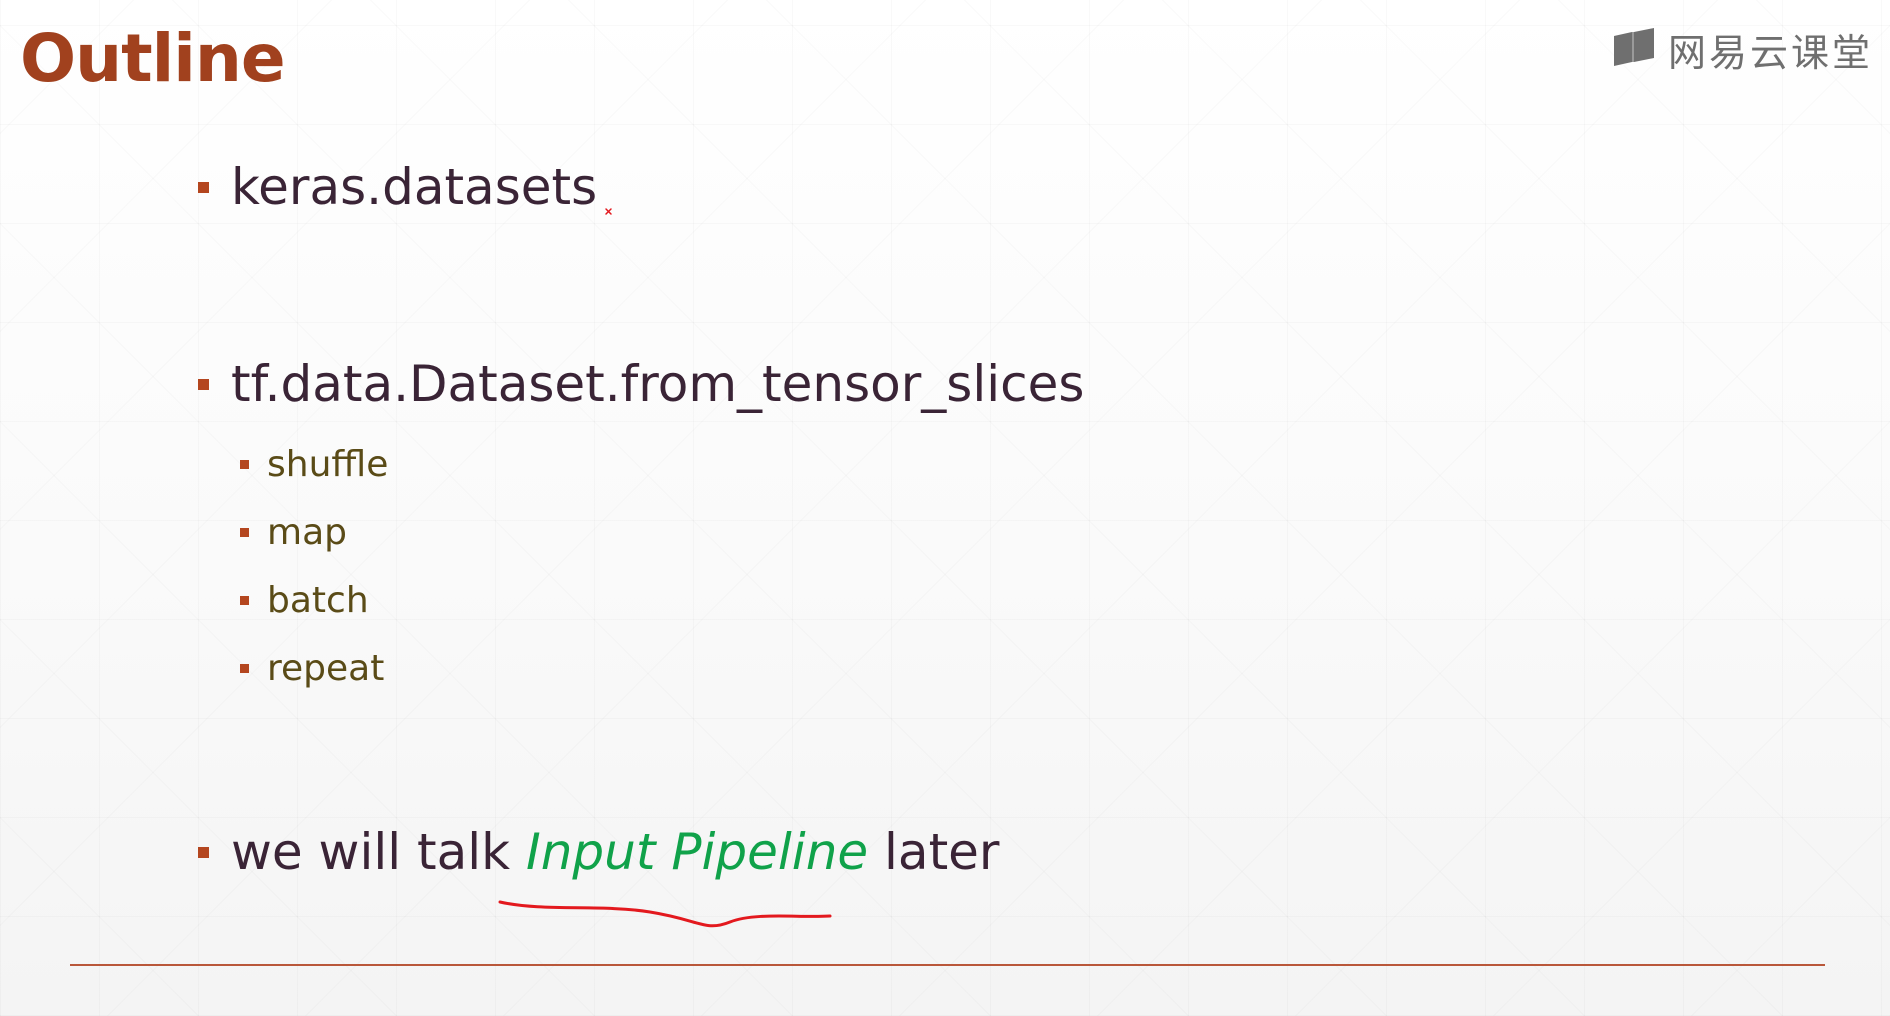 The image size is (1890, 1016). Describe the element at coordinates (947, 965) in the screenshot. I see `footer-rule` at that location.